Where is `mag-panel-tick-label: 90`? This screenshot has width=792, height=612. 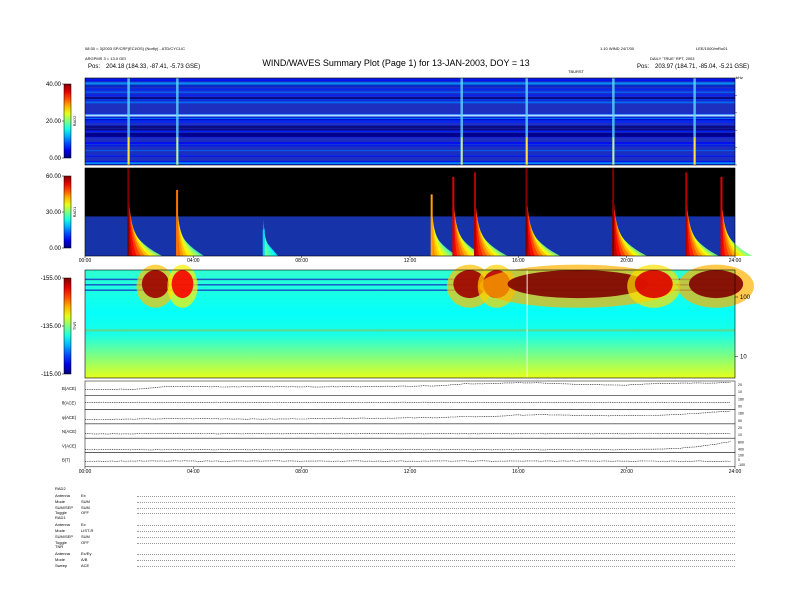
mag-panel-tick-label: 90 is located at coordinates (740, 407).